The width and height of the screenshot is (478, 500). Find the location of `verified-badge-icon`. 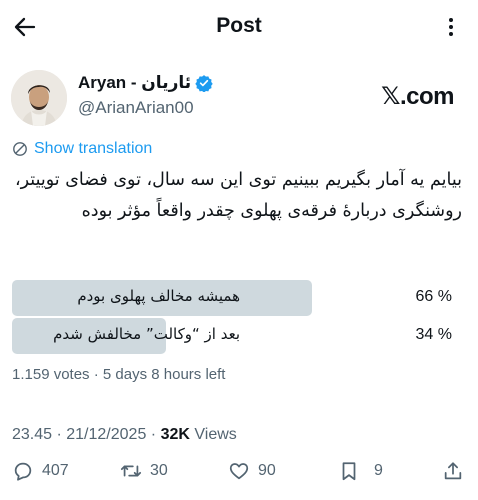

verified-badge-icon is located at coordinates (204, 83).